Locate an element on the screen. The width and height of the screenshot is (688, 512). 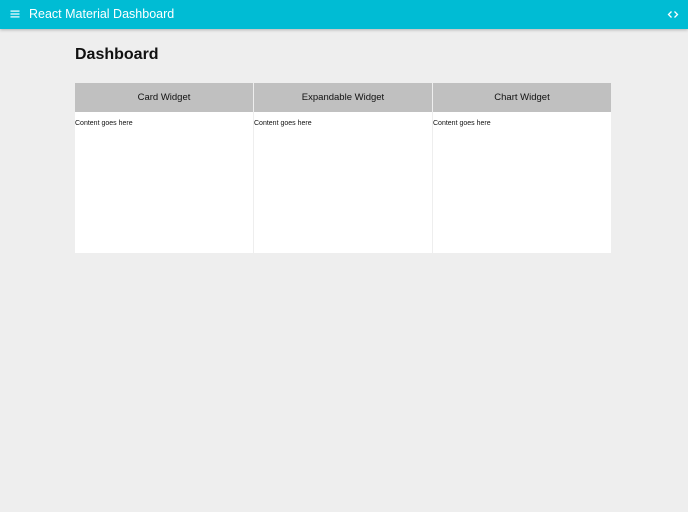
page-title: Dashboard is located at coordinates (117, 54).